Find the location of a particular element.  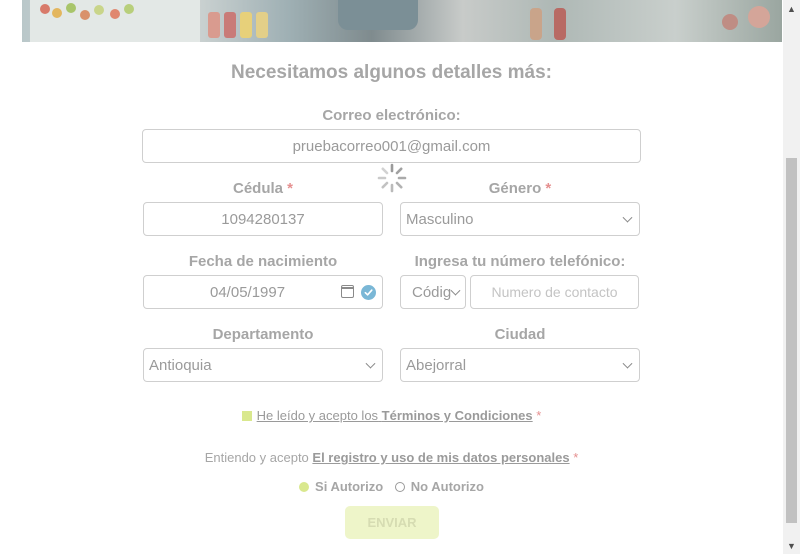

phone-number-placeholder: Numero de contacto is located at coordinates (554, 292).